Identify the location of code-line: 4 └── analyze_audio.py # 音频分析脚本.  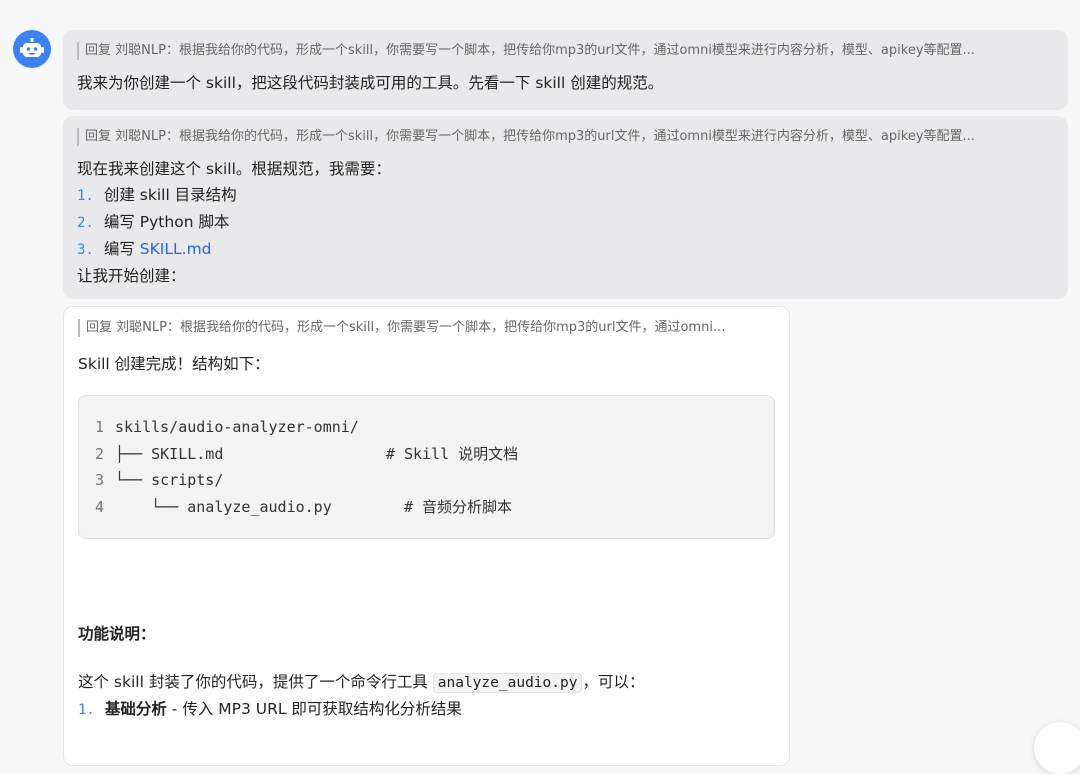
(426, 507).